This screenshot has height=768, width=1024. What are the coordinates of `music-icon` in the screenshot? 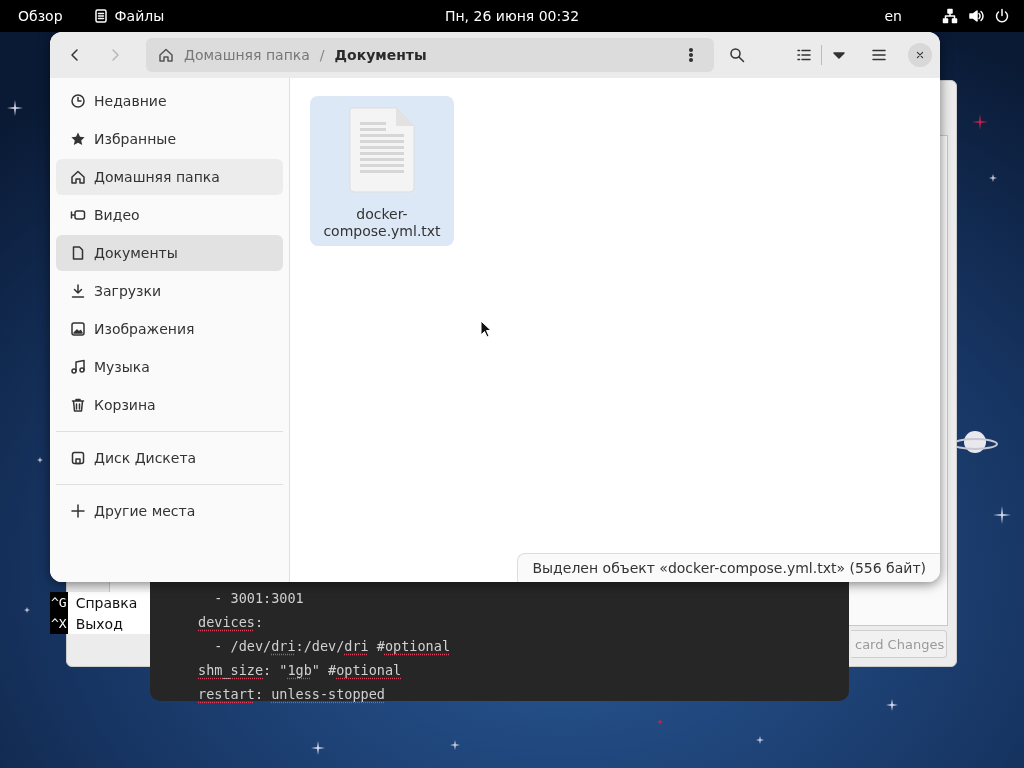 It's located at (78, 367).